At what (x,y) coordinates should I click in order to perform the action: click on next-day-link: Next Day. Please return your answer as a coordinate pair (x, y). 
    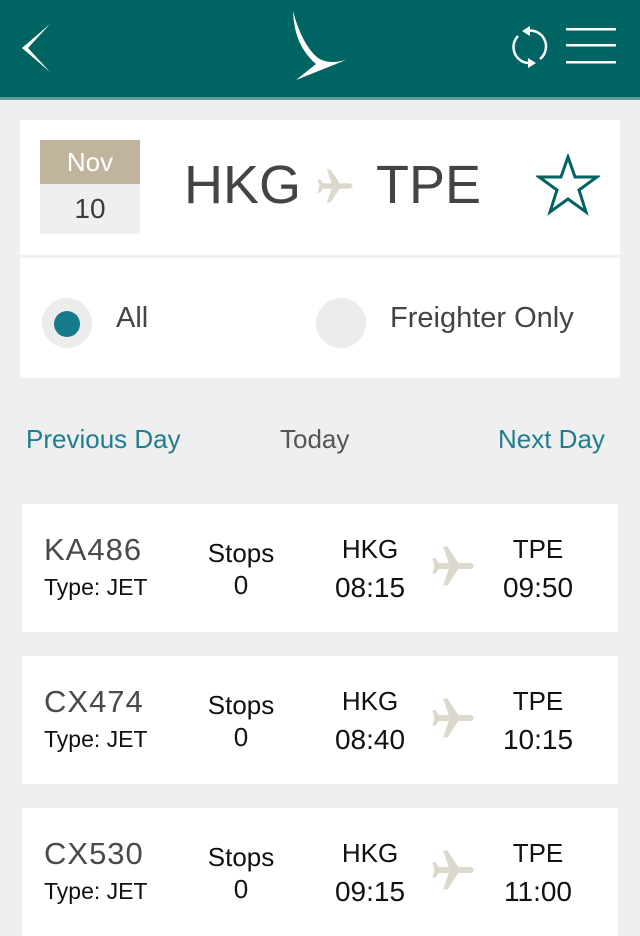
    Looking at the image, I should click on (551, 439).